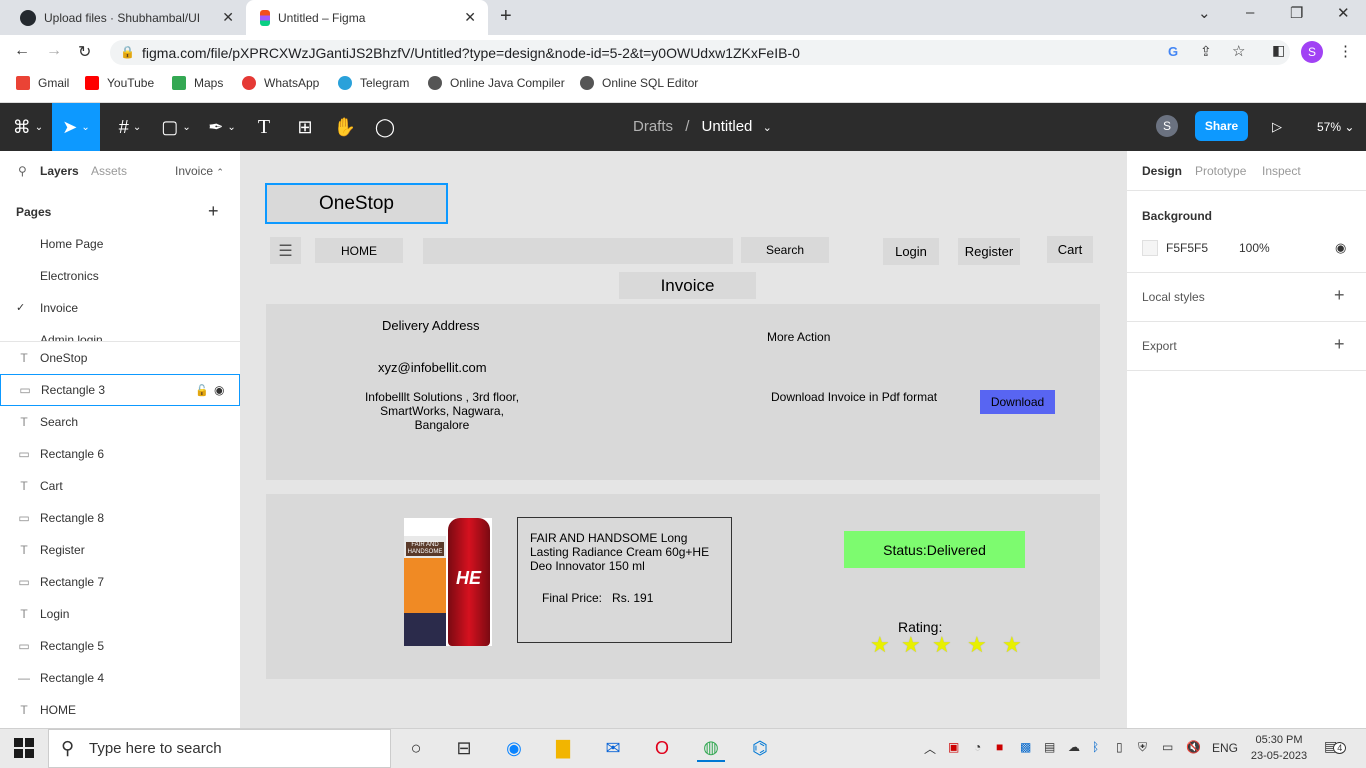 This screenshot has width=1366, height=768. Describe the element at coordinates (76, 127) in the screenshot. I see `move-tool-icon: ➤ ⌄` at that location.